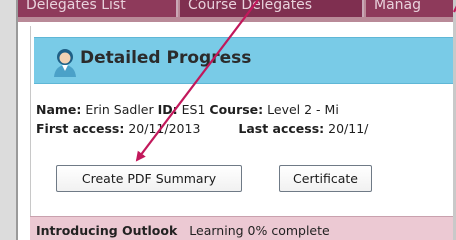 The width and height of the screenshot is (456, 240). Describe the element at coordinates (80, 128) in the screenshot. I see `first-access-label: First access:` at that location.